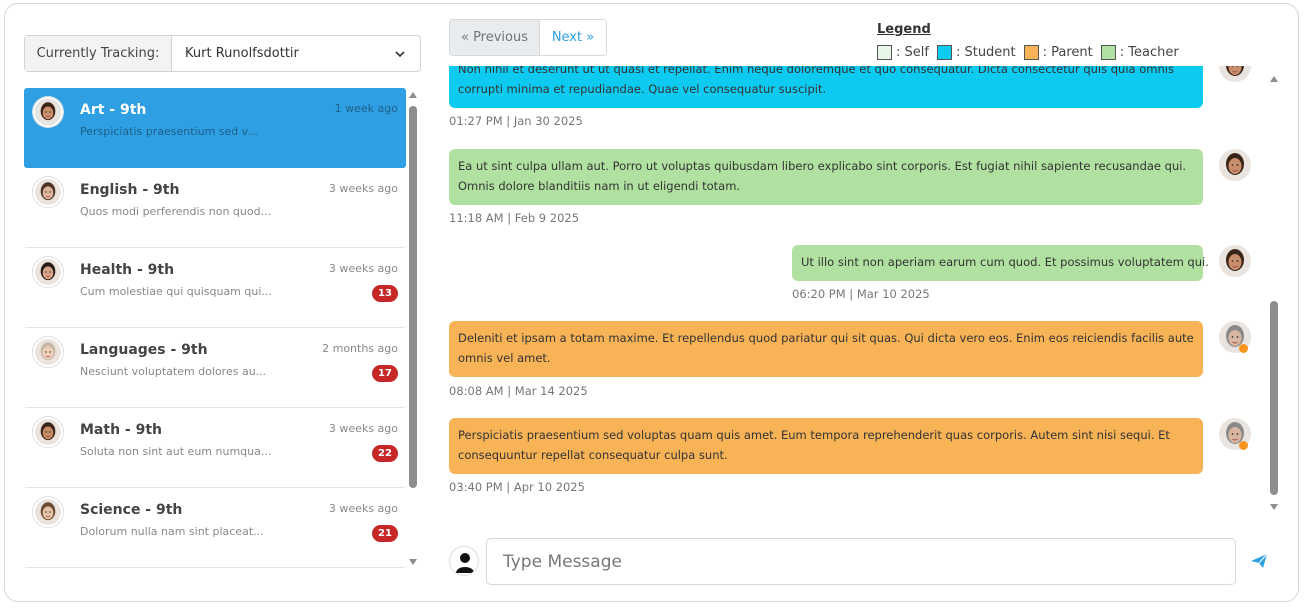 The image size is (1310, 616). Describe the element at coordinates (385, 293) in the screenshot. I see `unread-badge: 13` at that location.